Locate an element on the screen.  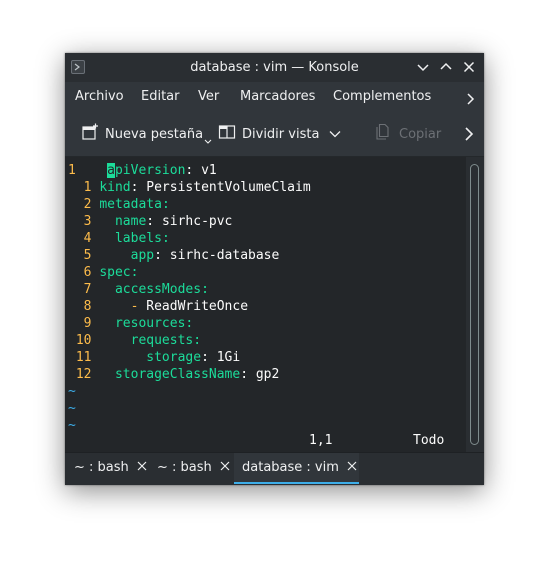
menu-complementos: Complementos is located at coordinates (382, 97).